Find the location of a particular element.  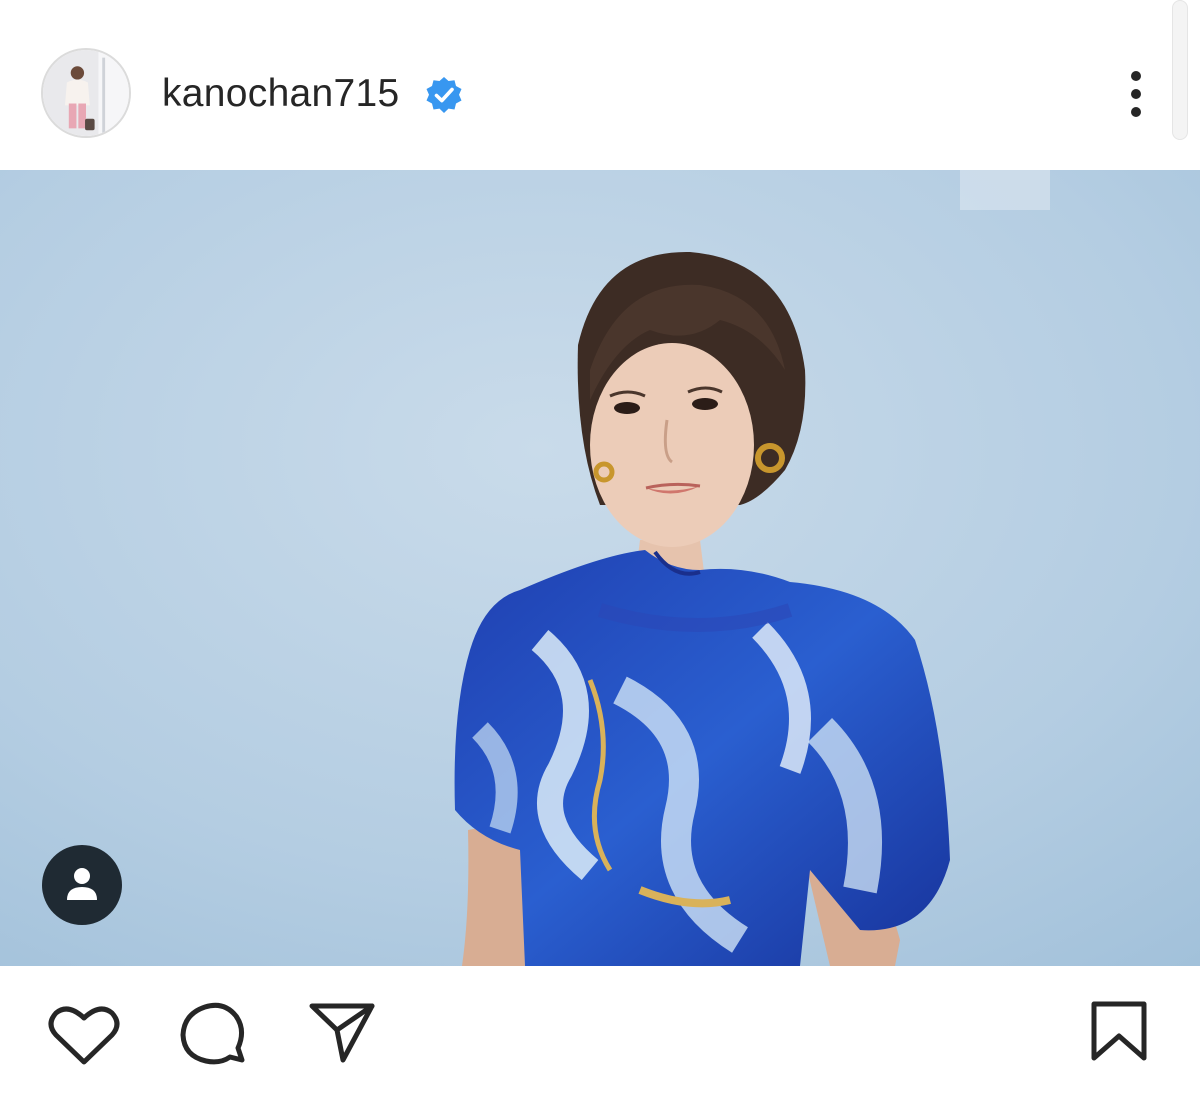

more-vertical-icon is located at coordinates (1136, 76).